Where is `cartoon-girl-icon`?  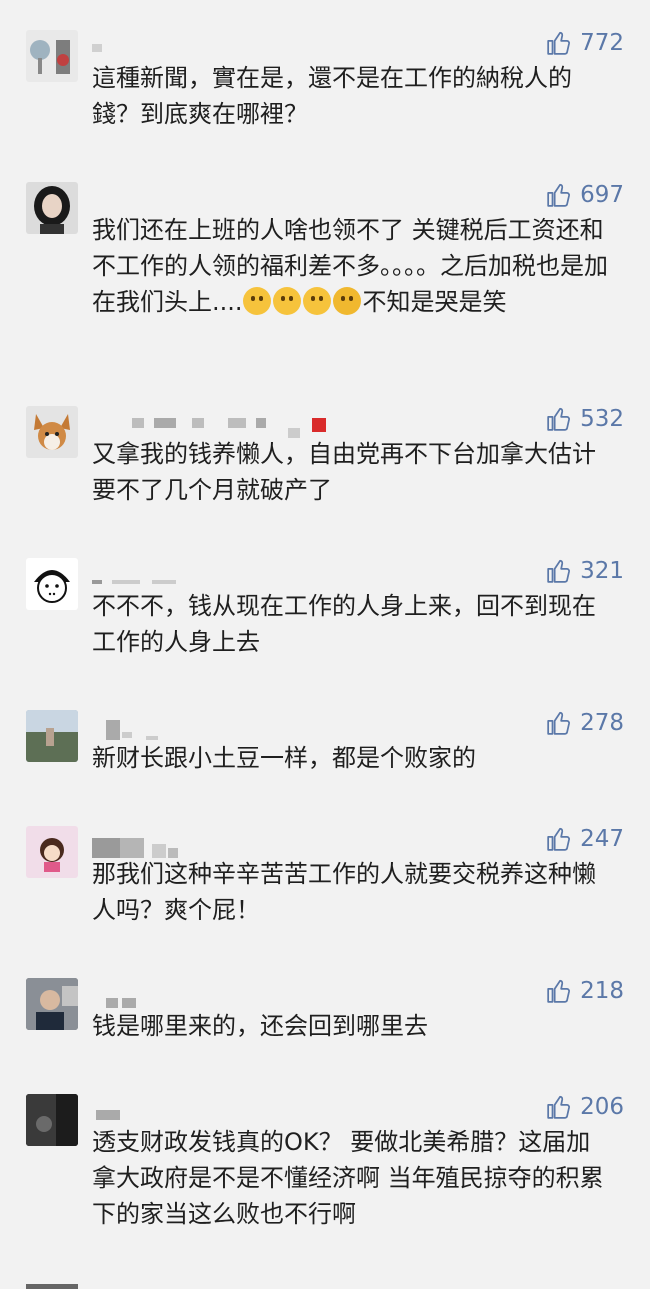 cartoon-girl-icon is located at coordinates (52, 855).